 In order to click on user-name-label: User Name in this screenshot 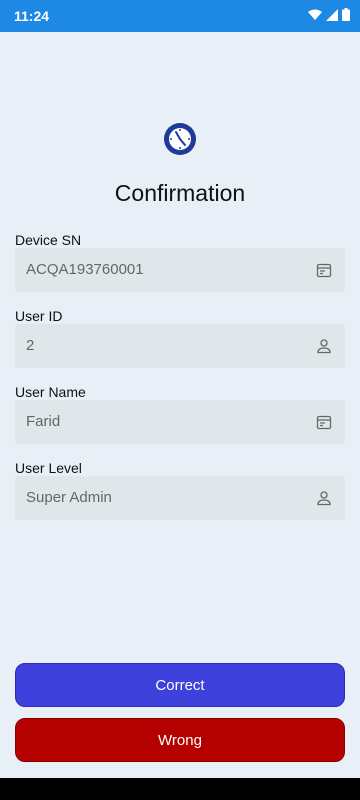, I will do `click(50, 392)`.